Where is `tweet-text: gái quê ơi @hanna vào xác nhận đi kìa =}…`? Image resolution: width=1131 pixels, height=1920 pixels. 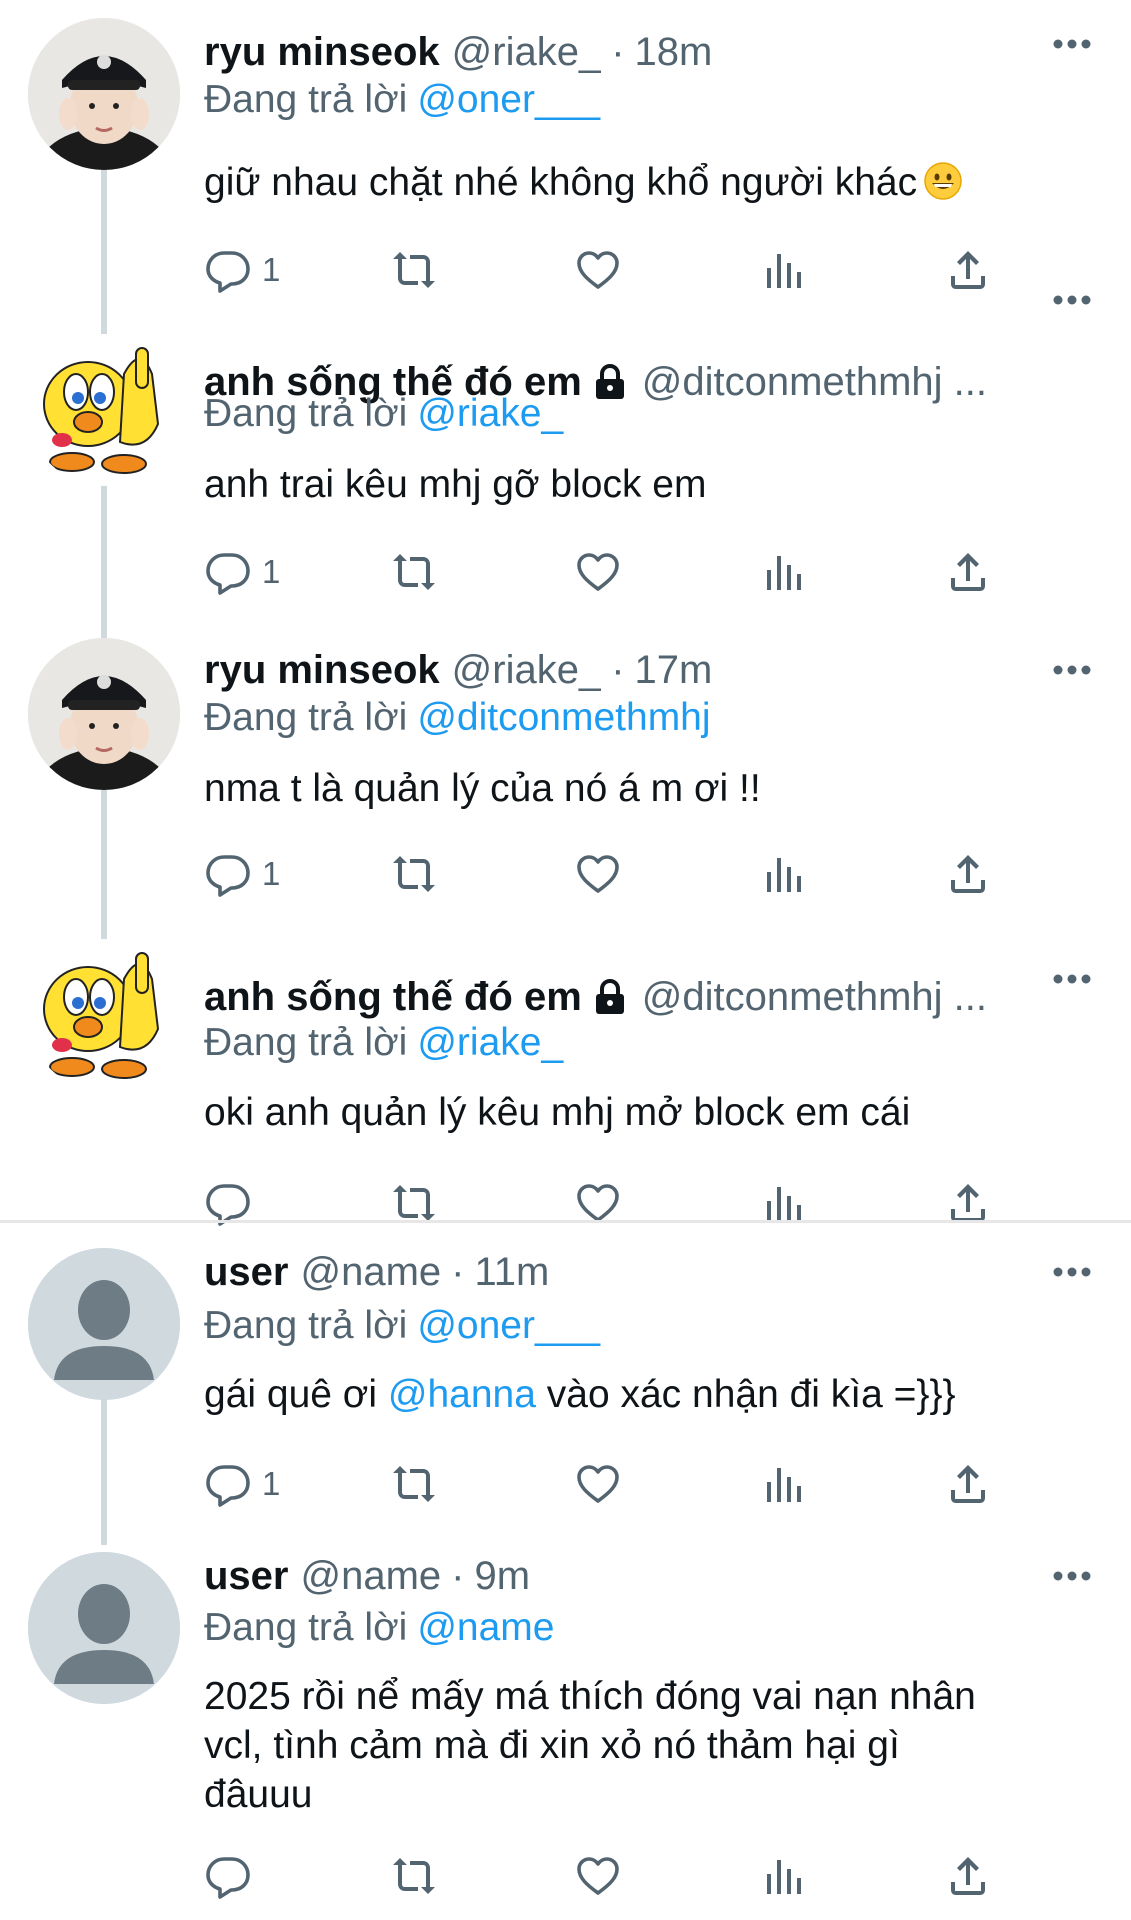
tweet-text: gái quê ơi @hanna vào xác nhận đi kìa =}… is located at coordinates (632, 1394).